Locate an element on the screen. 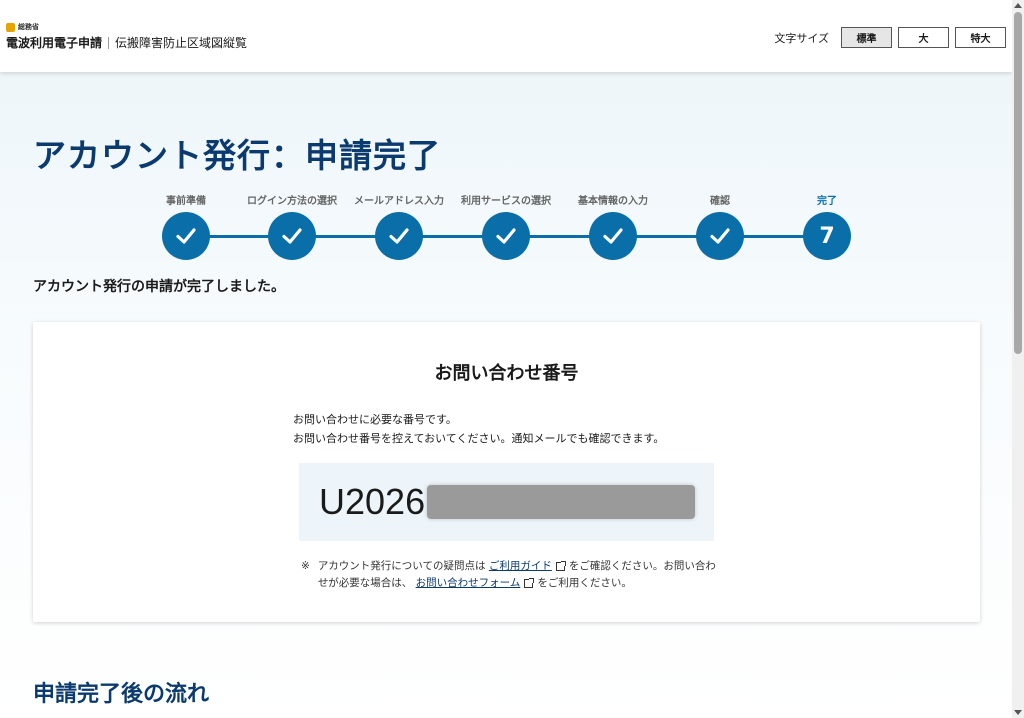 Image resolution: width=1024 pixels, height=718 pixels. inquiry-number-title: お問い合わせ番号 is located at coordinates (506, 373).